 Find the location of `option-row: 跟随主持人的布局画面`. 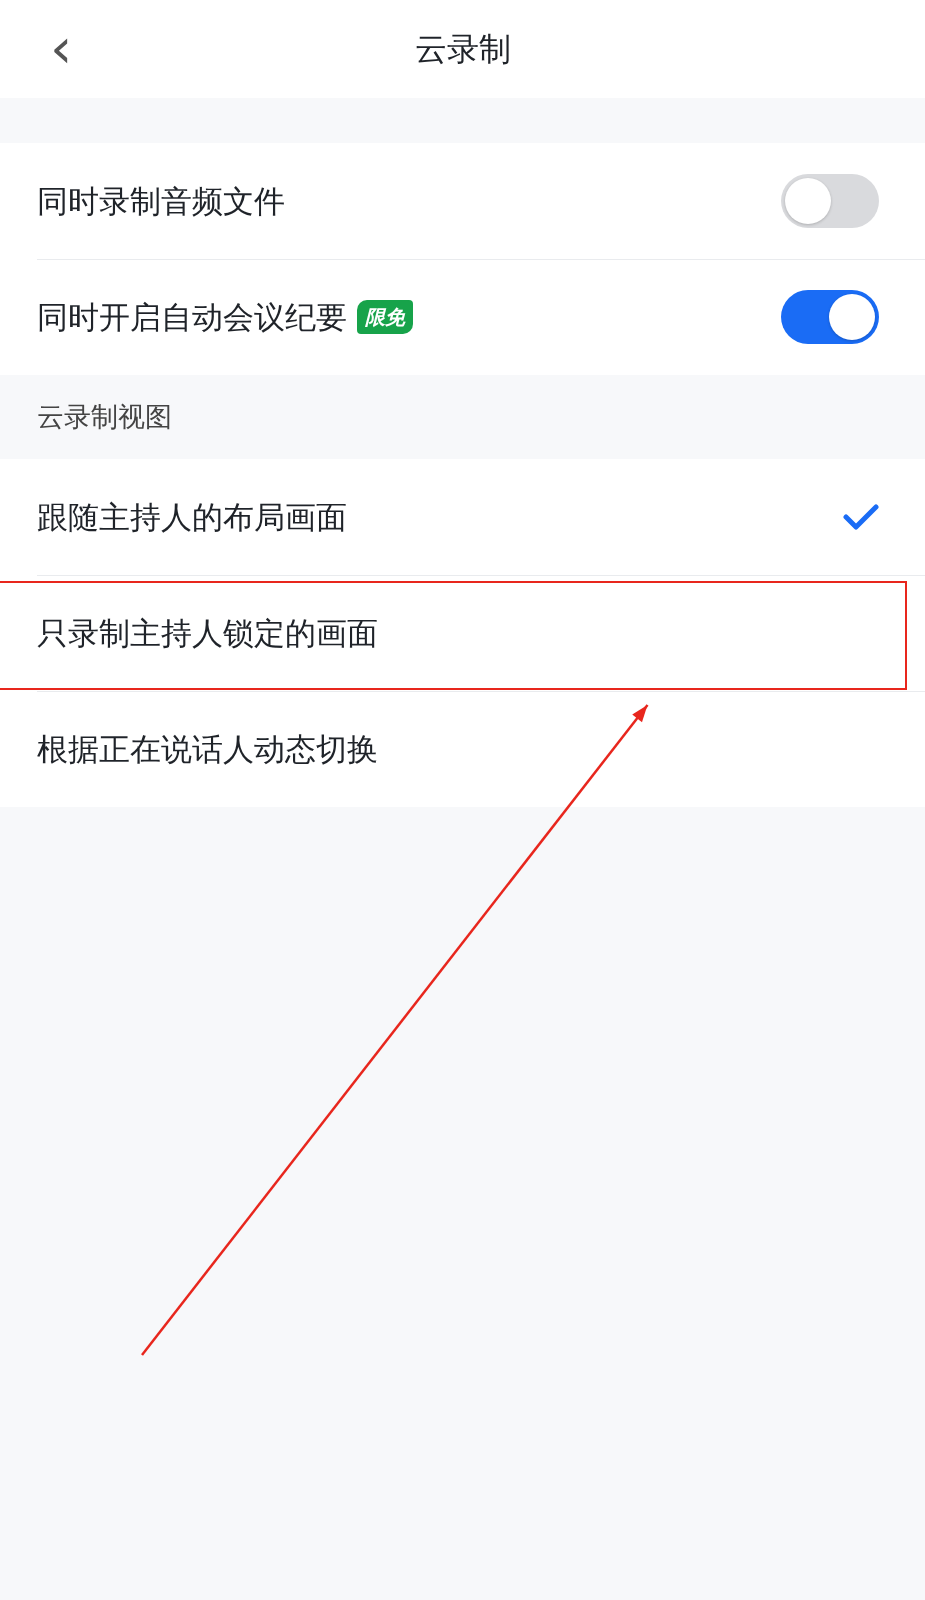

option-row: 跟随主持人的布局画面 is located at coordinates (462, 517).